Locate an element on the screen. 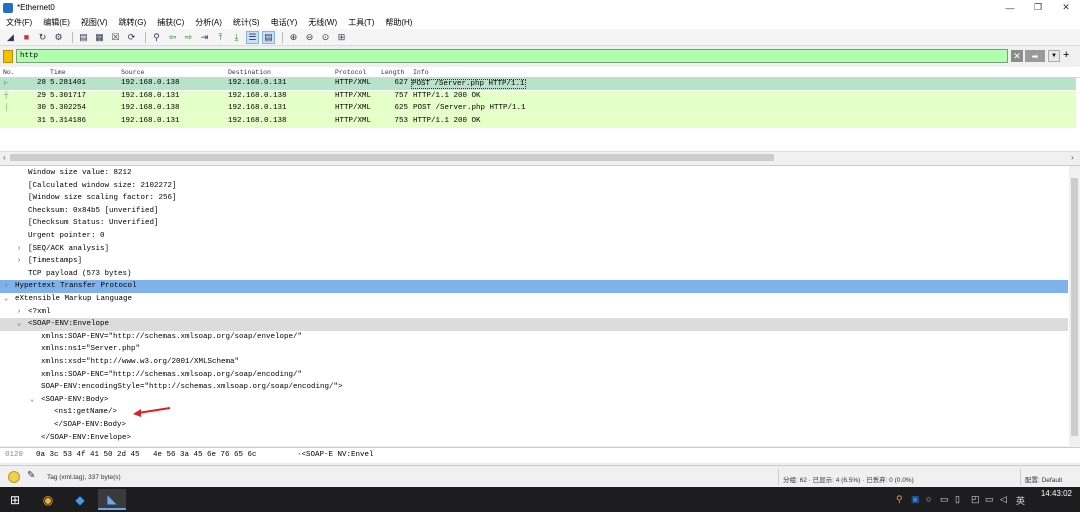 The image size is (1080, 512). tree-item-envelope: ⌄ <SOAP-ENV:Envelope is located at coordinates (534, 324).